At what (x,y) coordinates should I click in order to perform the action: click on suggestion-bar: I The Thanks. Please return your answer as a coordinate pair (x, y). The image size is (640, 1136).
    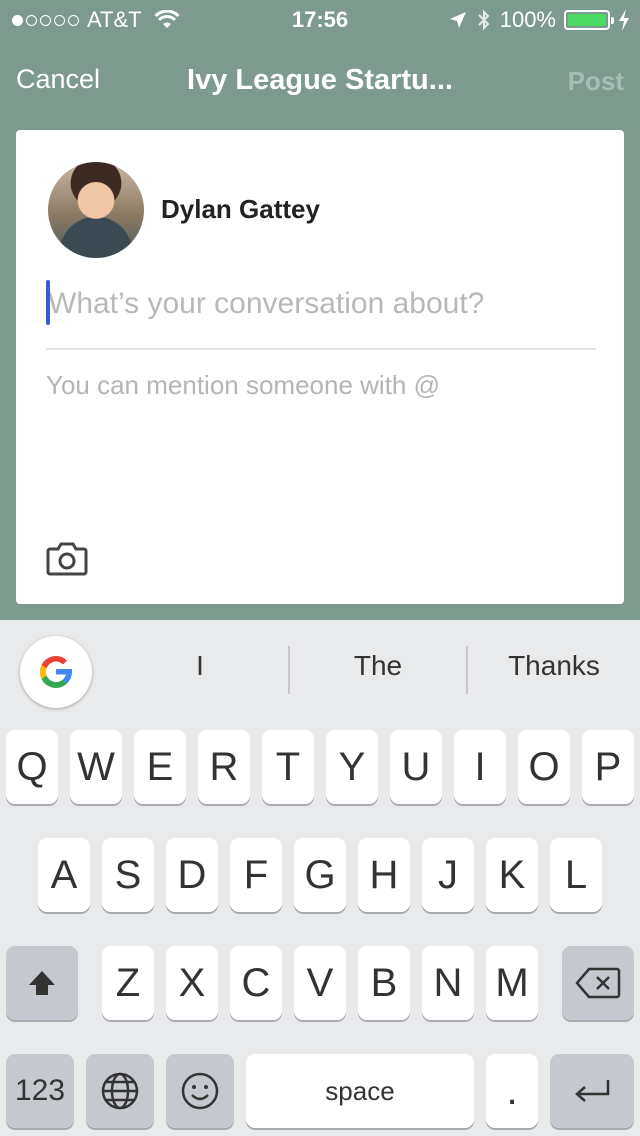
    Looking at the image, I should click on (320, 670).